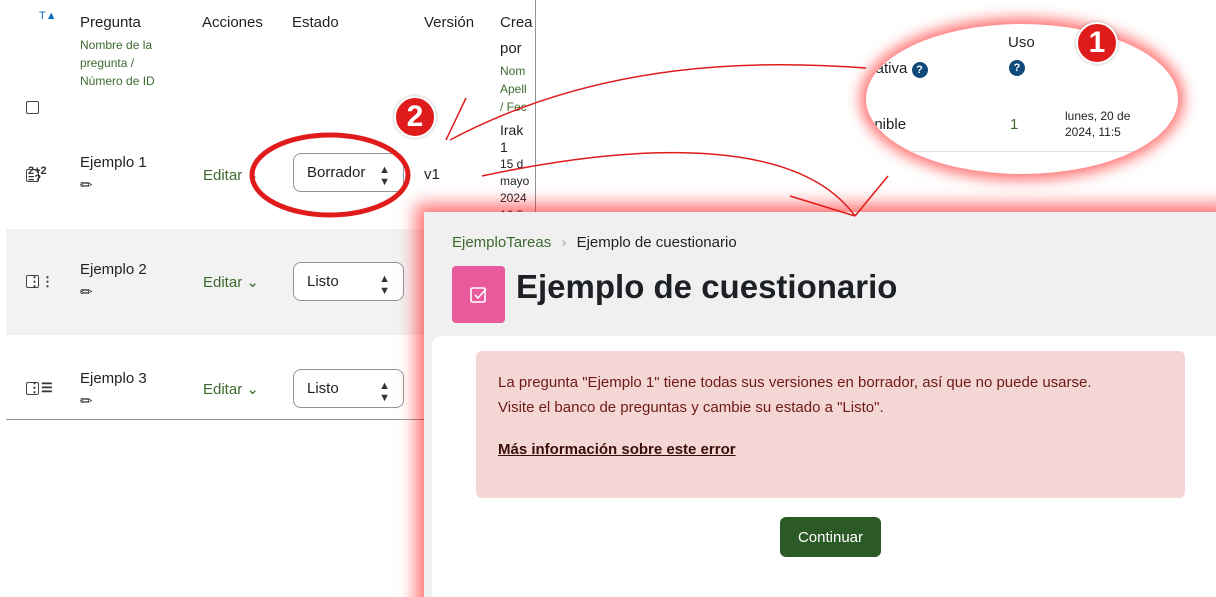  Describe the element at coordinates (330, 175) in the screenshot. I see `highlight-ellipse` at that location.